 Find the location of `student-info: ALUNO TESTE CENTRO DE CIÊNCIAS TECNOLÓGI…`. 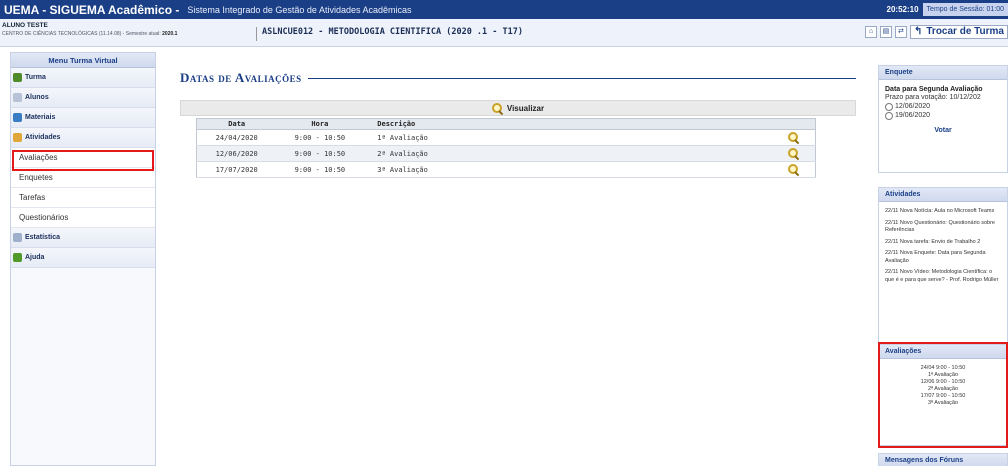

student-info: ALUNO TESTE CENTRO DE CIÊNCIAS TECNOLÓGI… is located at coordinates (89, 30).